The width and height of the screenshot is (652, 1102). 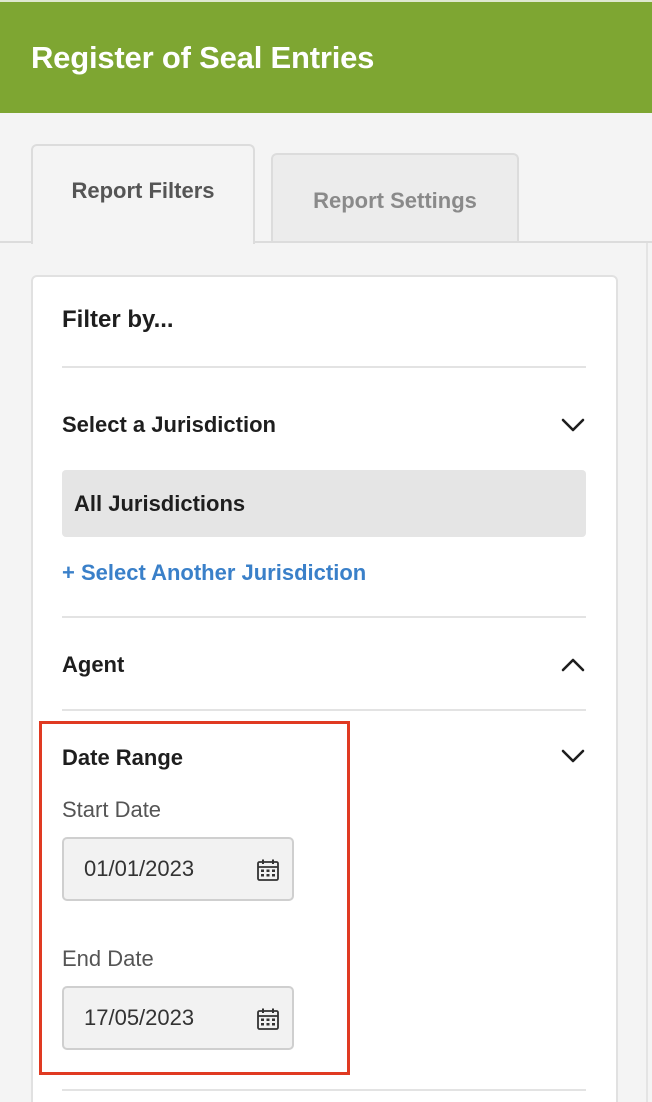 I want to click on tab-label: Report Filters, so click(x=143, y=190).